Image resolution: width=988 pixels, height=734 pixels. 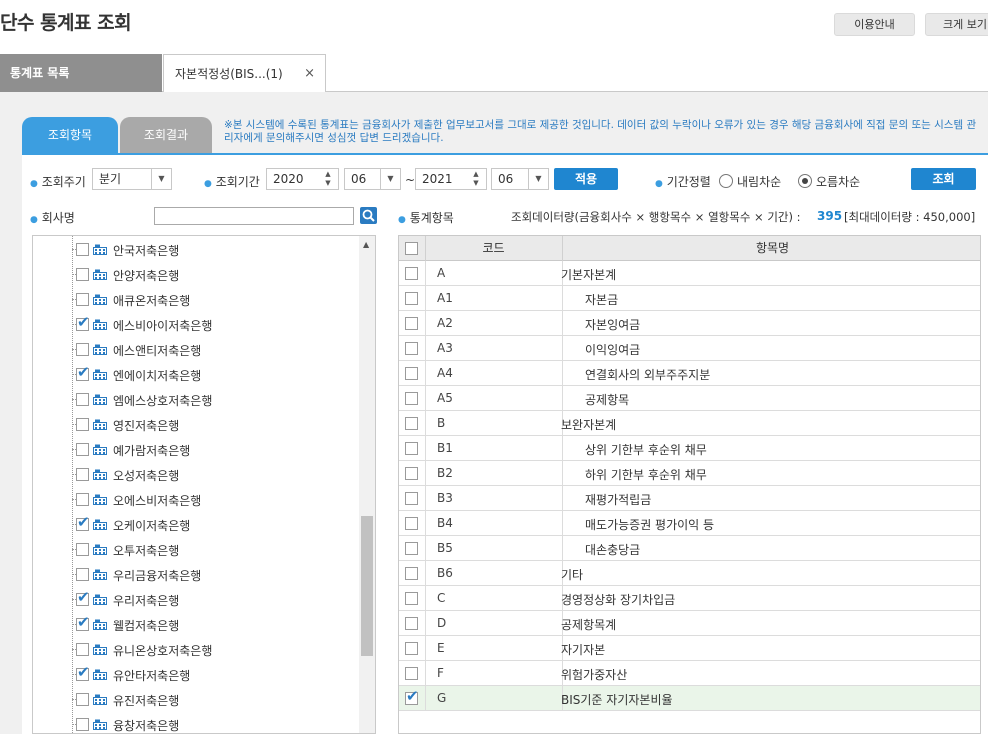 What do you see at coordinates (146, 475) in the screenshot?
I see `company-name: 오성저축은행` at bounding box center [146, 475].